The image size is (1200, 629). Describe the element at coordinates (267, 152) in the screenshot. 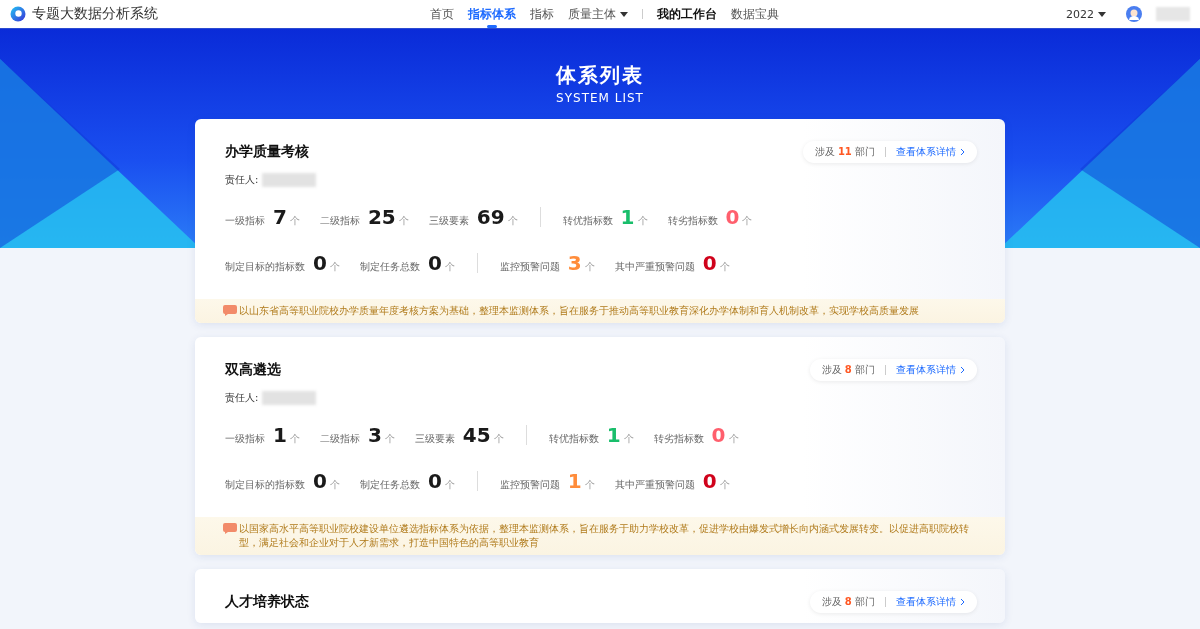

I see `system-title: 办学质量考核` at that location.